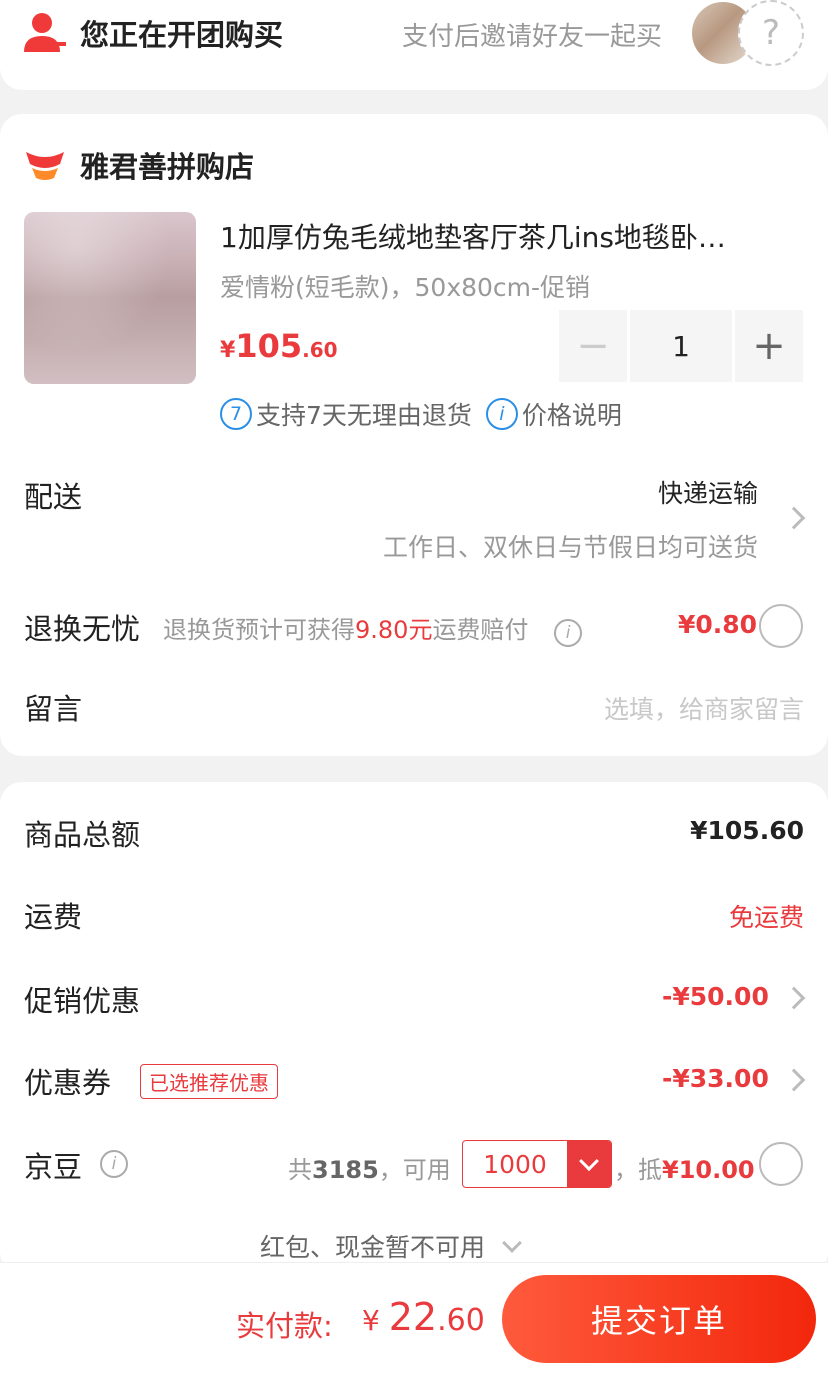  I want to click on promo-label: 促销优惠, so click(82, 1001).